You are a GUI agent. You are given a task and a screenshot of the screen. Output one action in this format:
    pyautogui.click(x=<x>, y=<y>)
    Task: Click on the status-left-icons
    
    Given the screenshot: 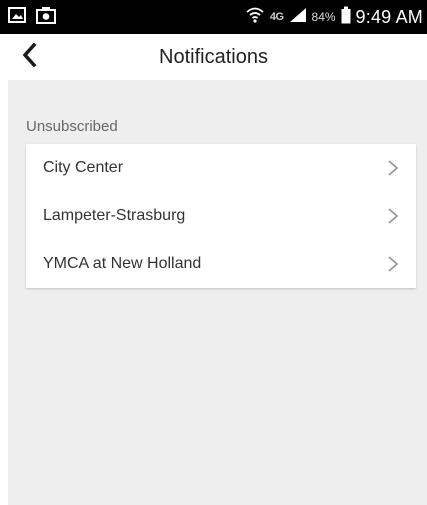 What is the action you would take?
    pyautogui.click(x=32, y=17)
    